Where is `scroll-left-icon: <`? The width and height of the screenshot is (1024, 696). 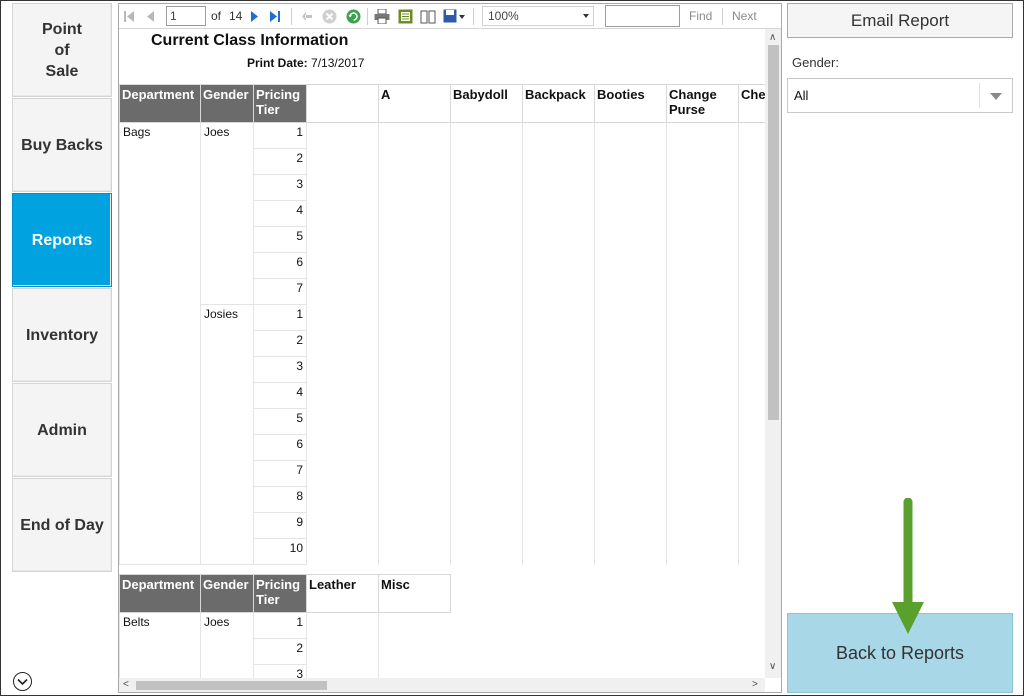
scroll-left-icon: < is located at coordinates (126, 685).